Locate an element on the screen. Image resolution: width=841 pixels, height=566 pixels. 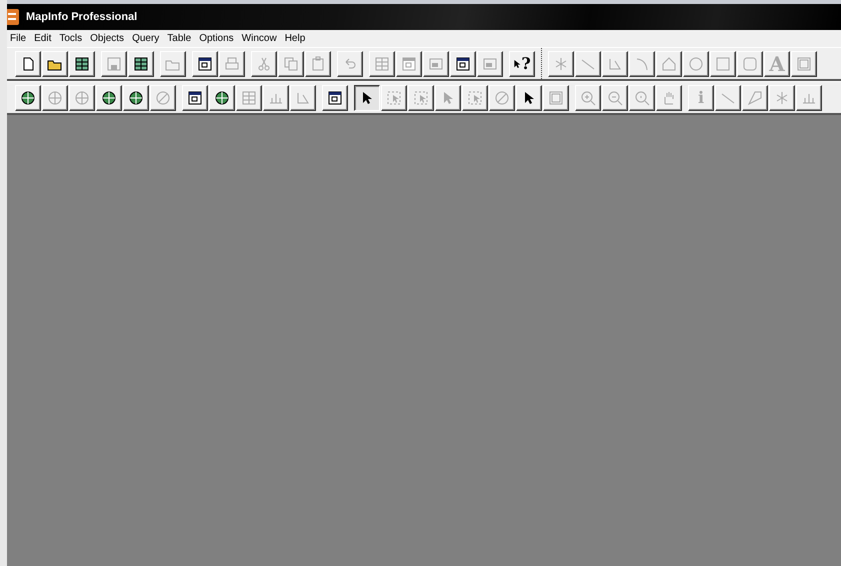
menu-item: Objects is located at coordinates (108, 38).